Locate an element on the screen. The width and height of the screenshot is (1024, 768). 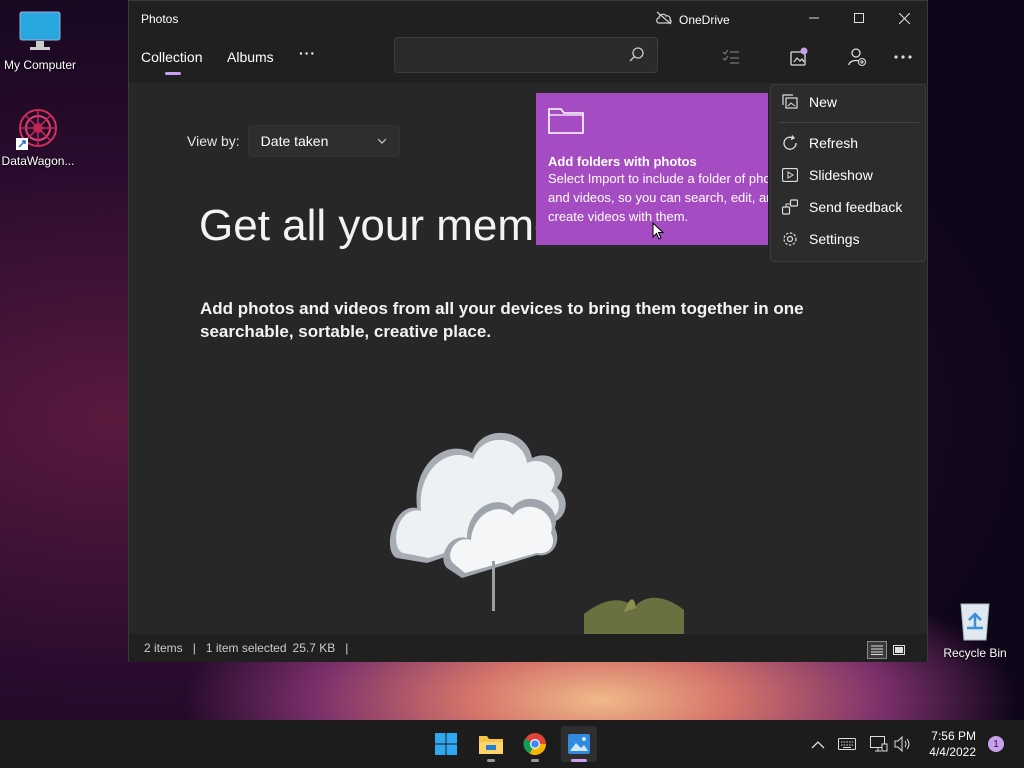
checklist-icon is located at coordinates (730, 56).